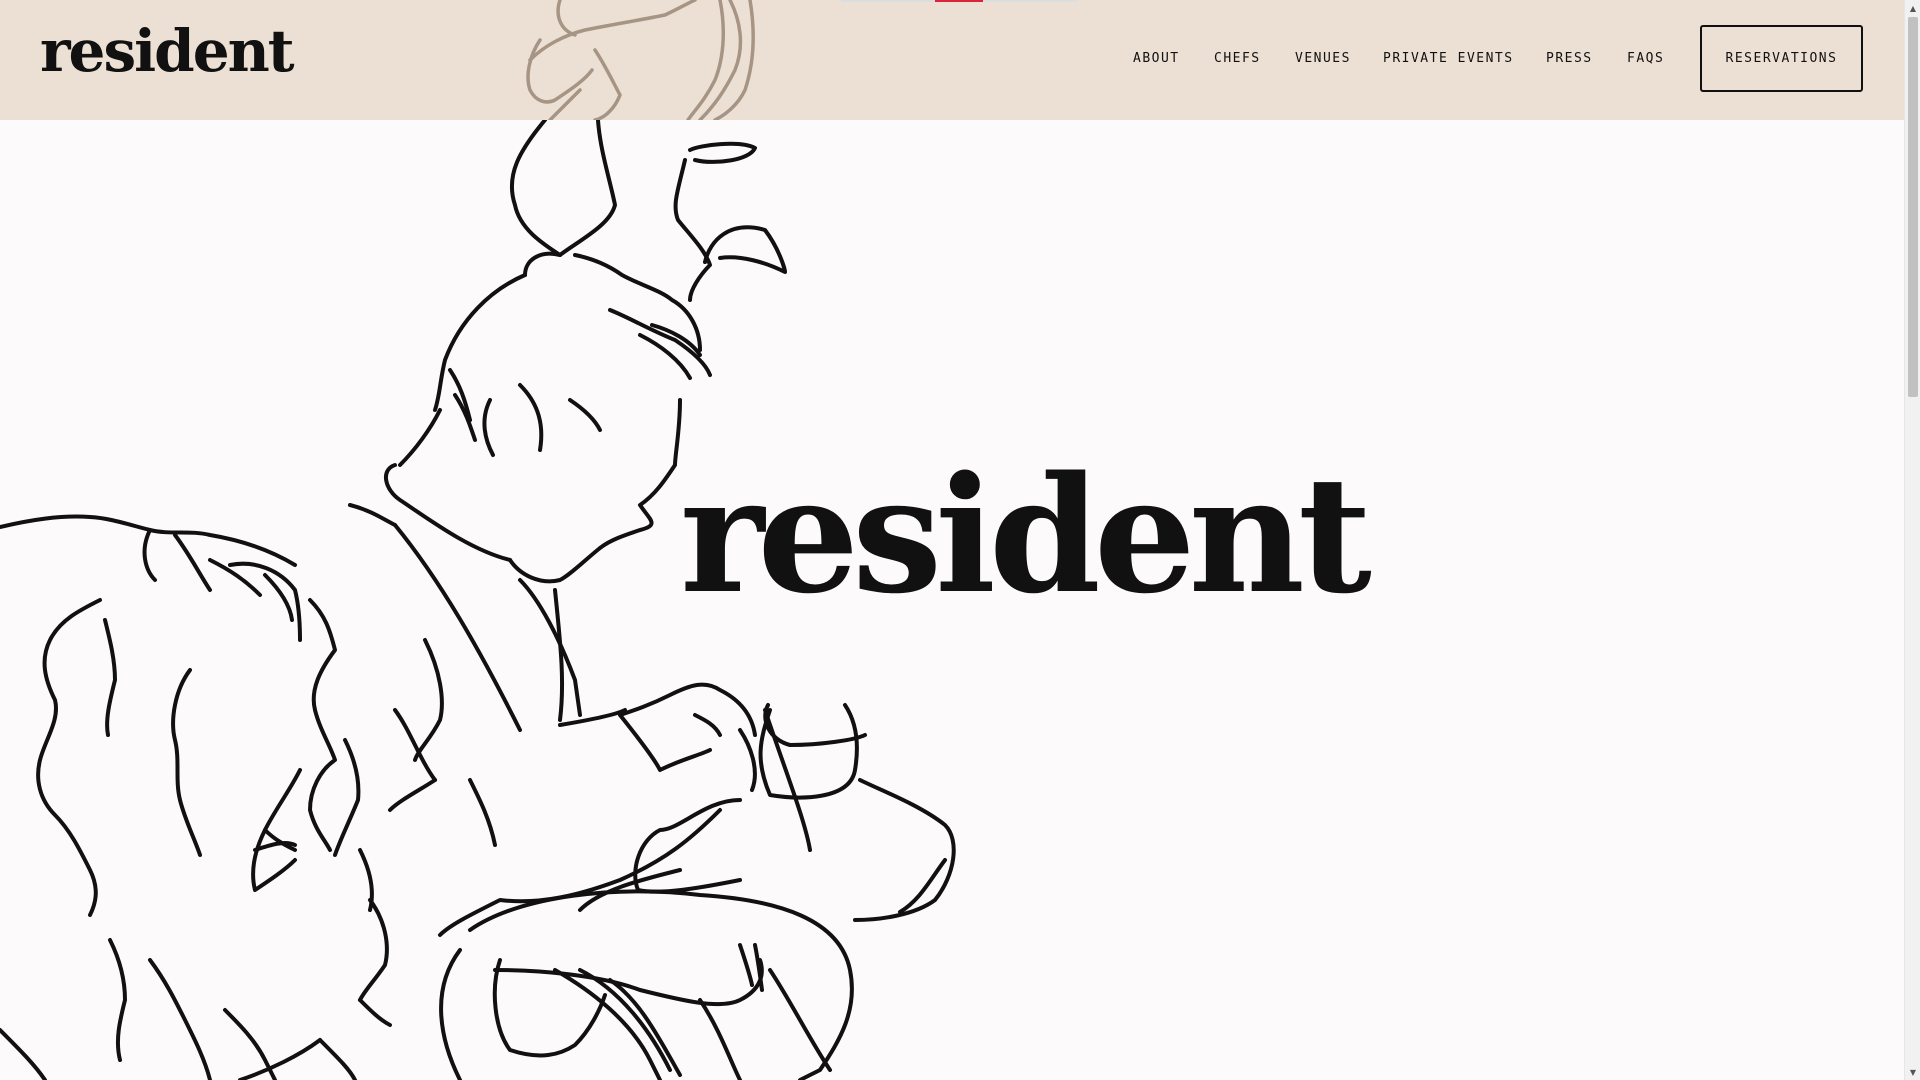  Describe the element at coordinates (1026, 535) in the screenshot. I see `hero-title: resident` at that location.